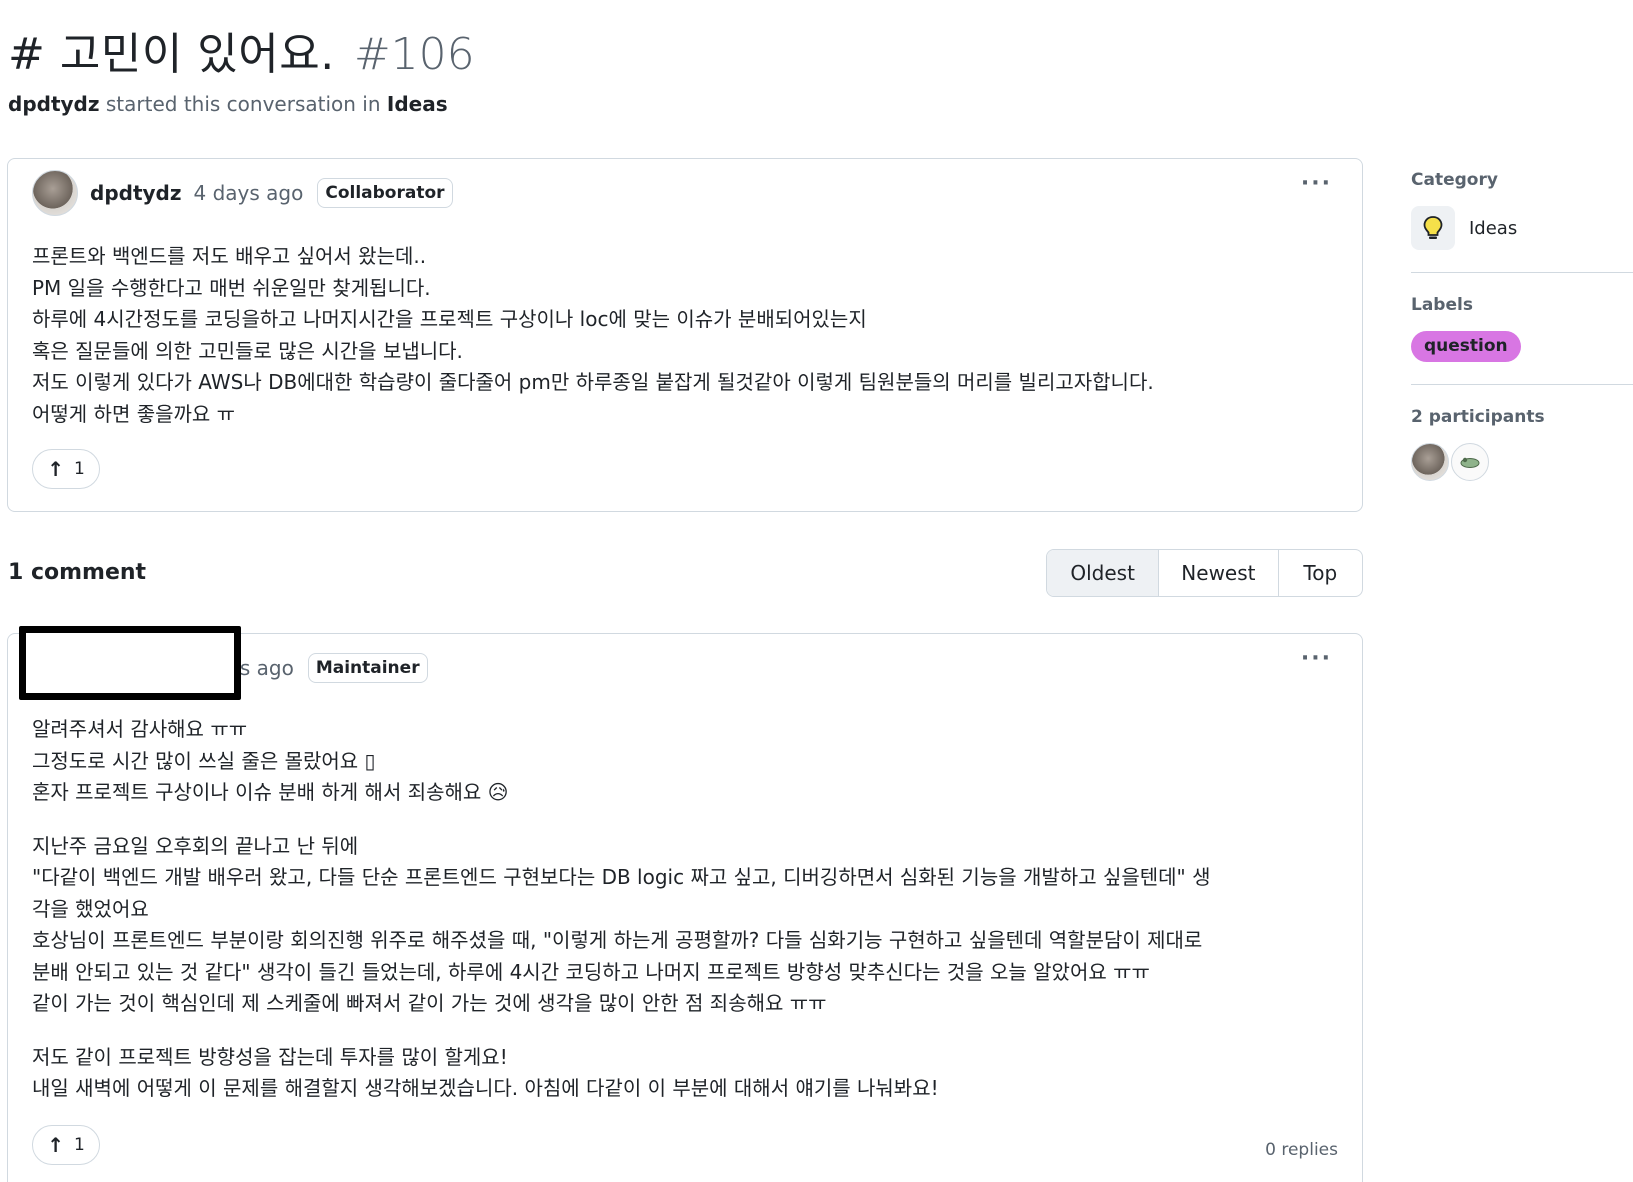 The width and height of the screenshot is (1633, 1182). I want to click on lightbulb-icon, so click(1433, 228).